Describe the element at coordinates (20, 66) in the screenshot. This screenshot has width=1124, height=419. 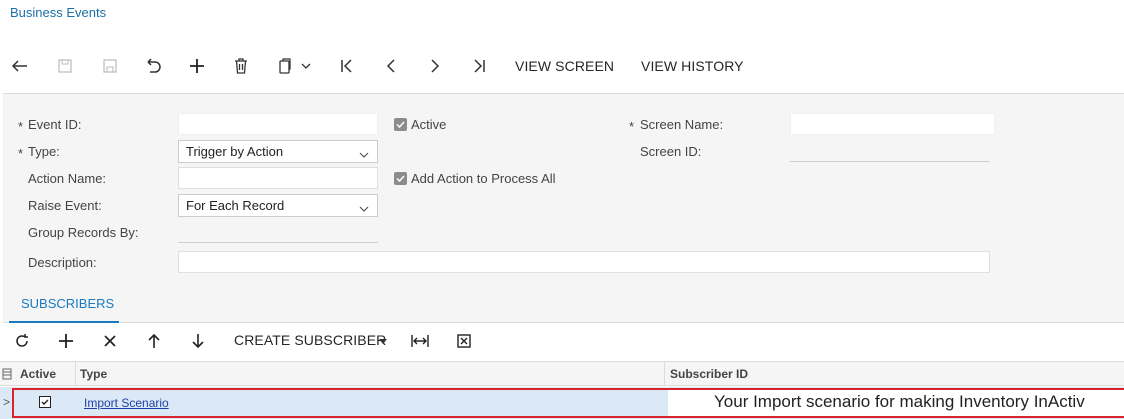
I see `back-icon` at that location.